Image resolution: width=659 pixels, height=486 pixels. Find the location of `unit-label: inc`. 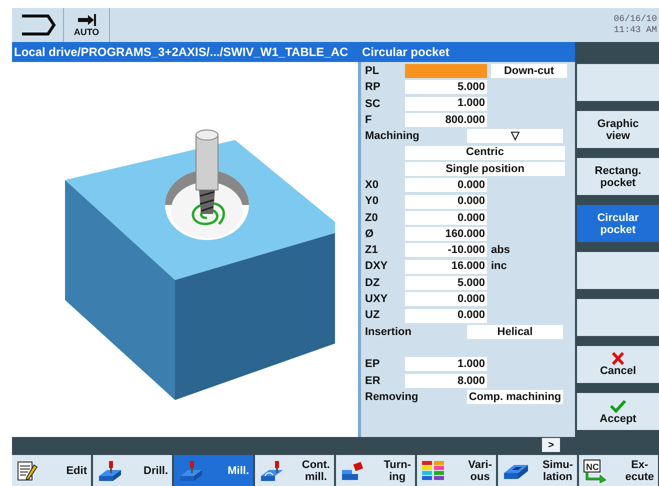

unit-label: inc is located at coordinates (499, 266).